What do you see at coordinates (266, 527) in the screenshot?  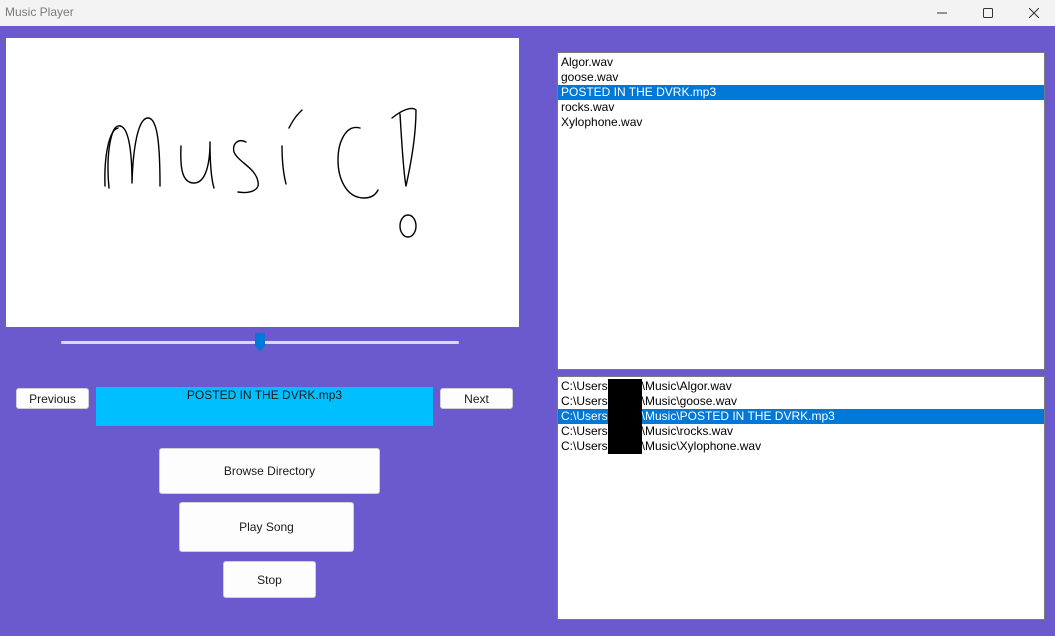 I see `play-song-button: Play Song` at bounding box center [266, 527].